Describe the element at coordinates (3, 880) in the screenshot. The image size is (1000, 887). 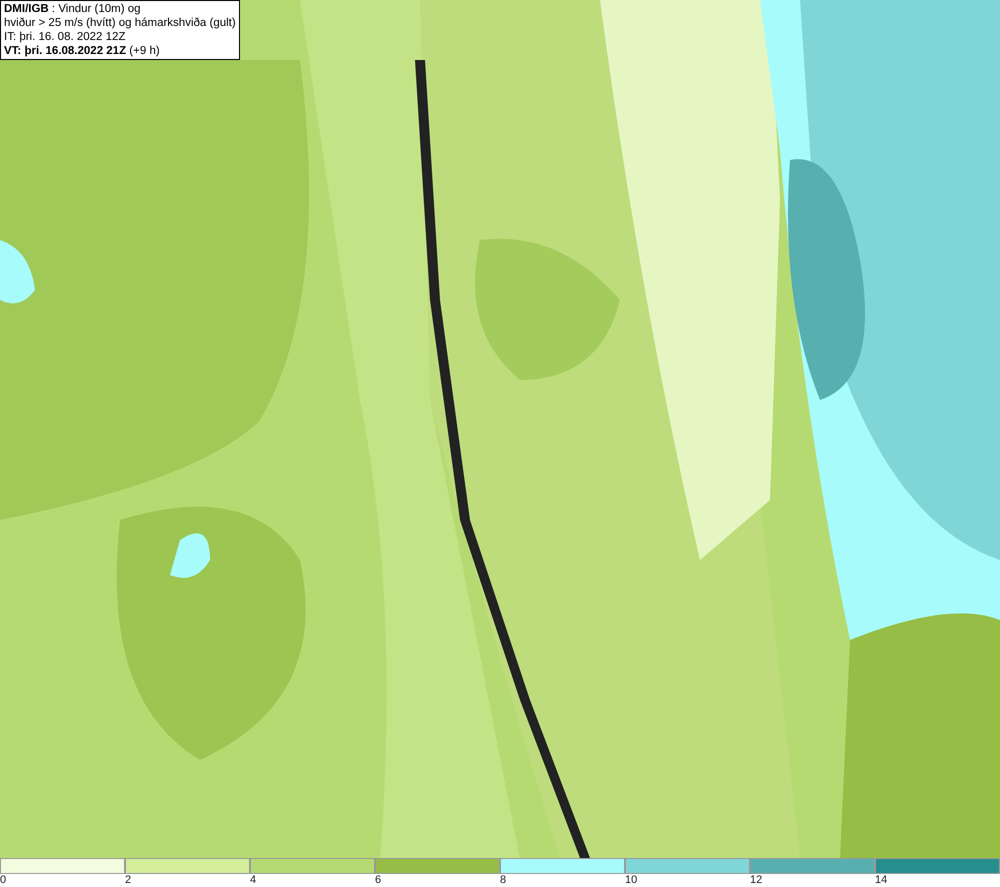
I see `legend-label: 0` at that location.